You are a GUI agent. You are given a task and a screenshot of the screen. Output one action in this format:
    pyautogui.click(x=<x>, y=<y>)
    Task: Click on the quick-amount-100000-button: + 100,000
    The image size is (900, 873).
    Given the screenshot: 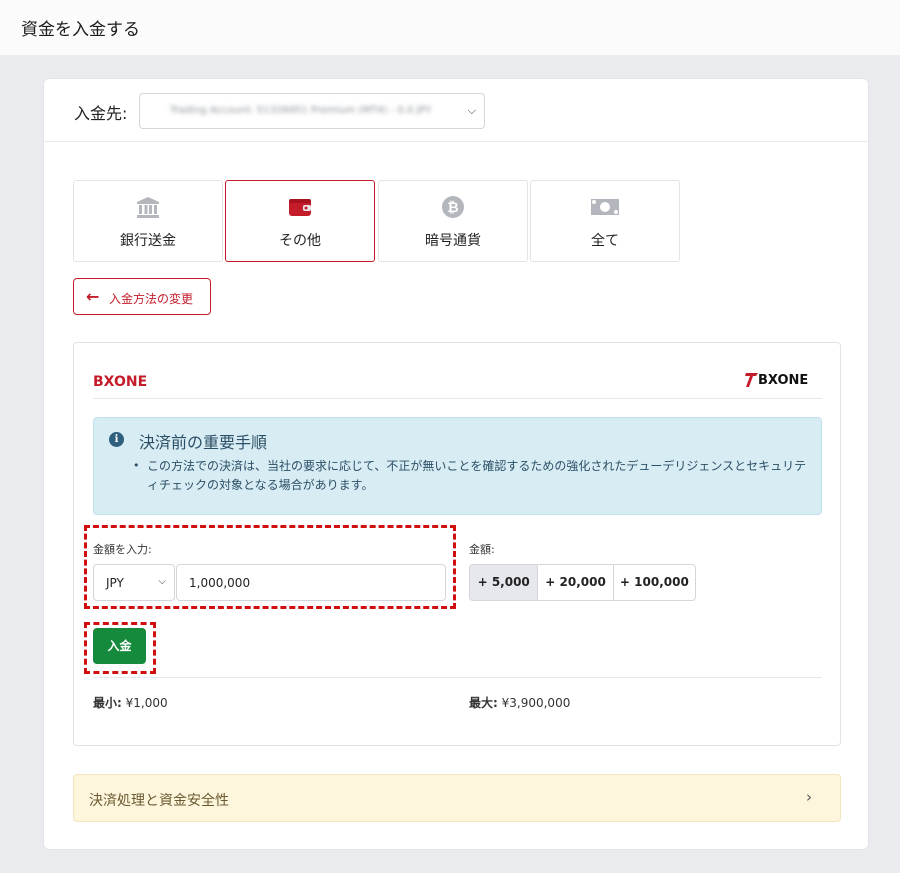 What is the action you would take?
    pyautogui.click(x=654, y=582)
    